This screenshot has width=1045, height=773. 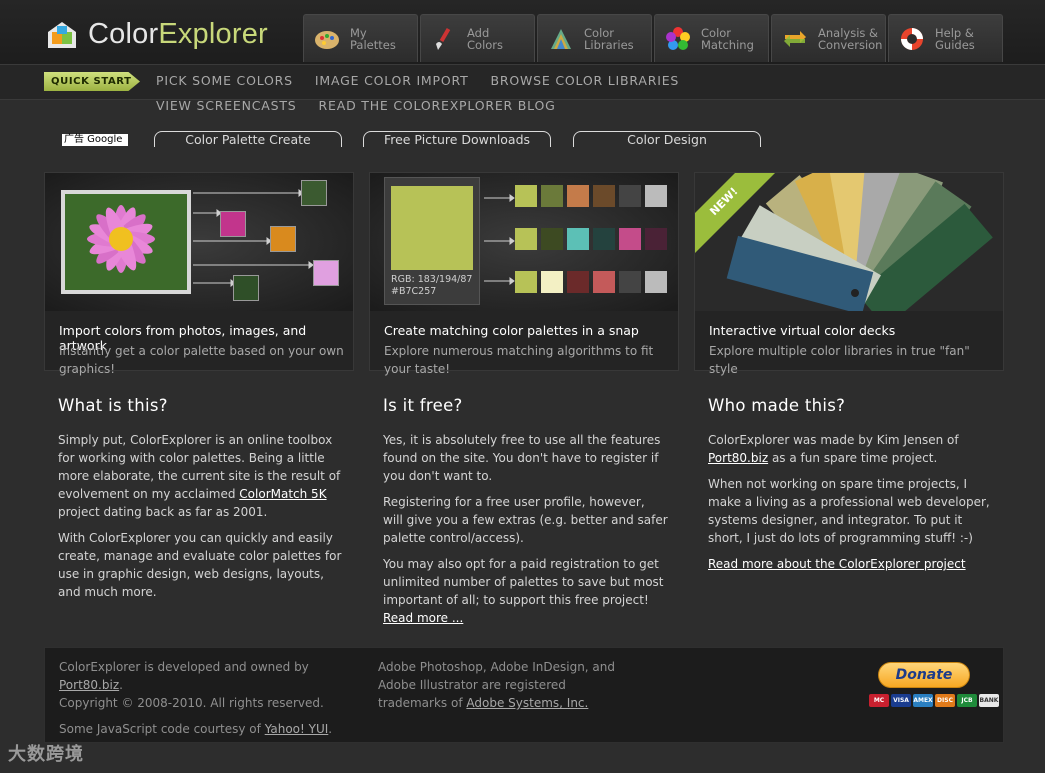 I want to click on tab-label: Analysis & Conversion, so click(x=850, y=38).